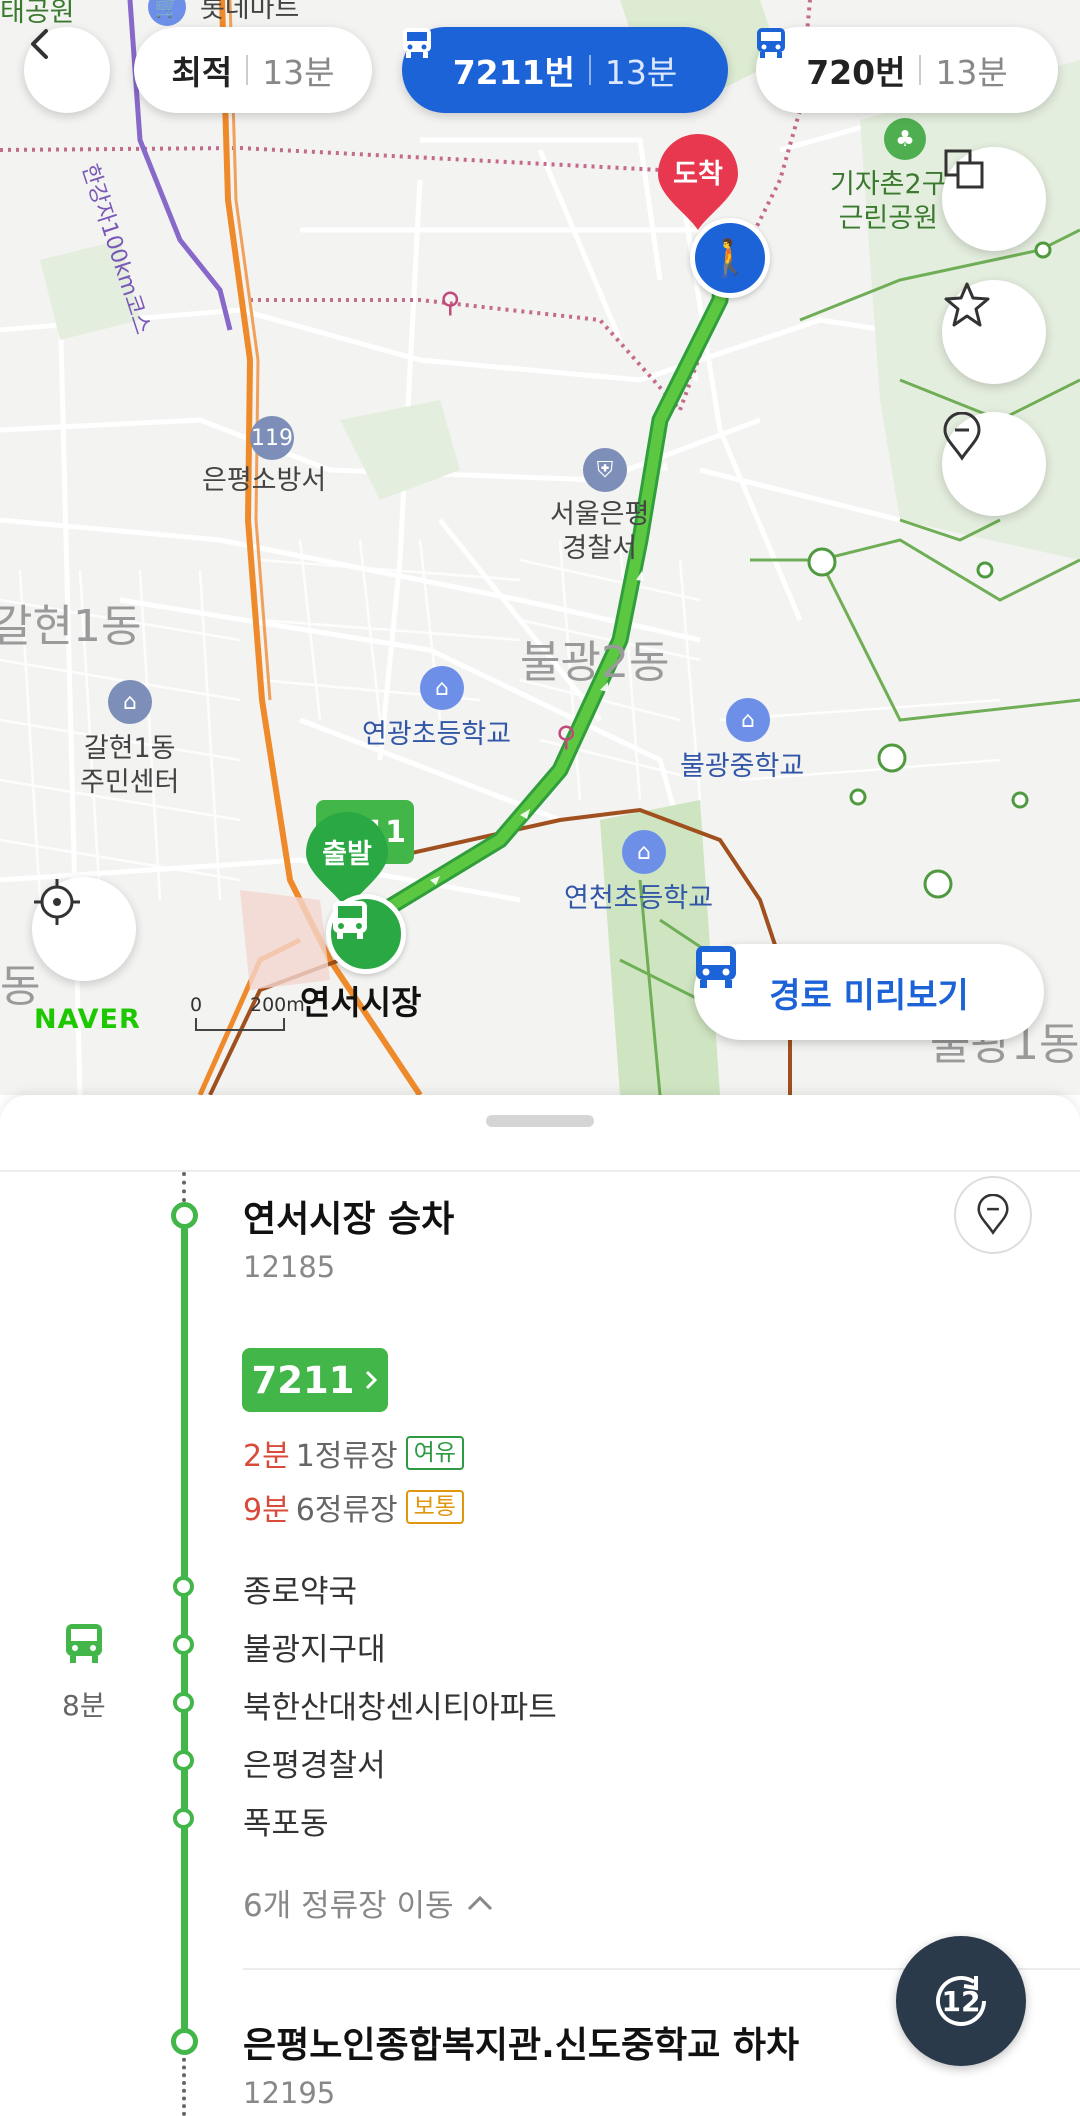  Describe the element at coordinates (372, 1380) in the screenshot. I see `chevron-right-icon` at that location.